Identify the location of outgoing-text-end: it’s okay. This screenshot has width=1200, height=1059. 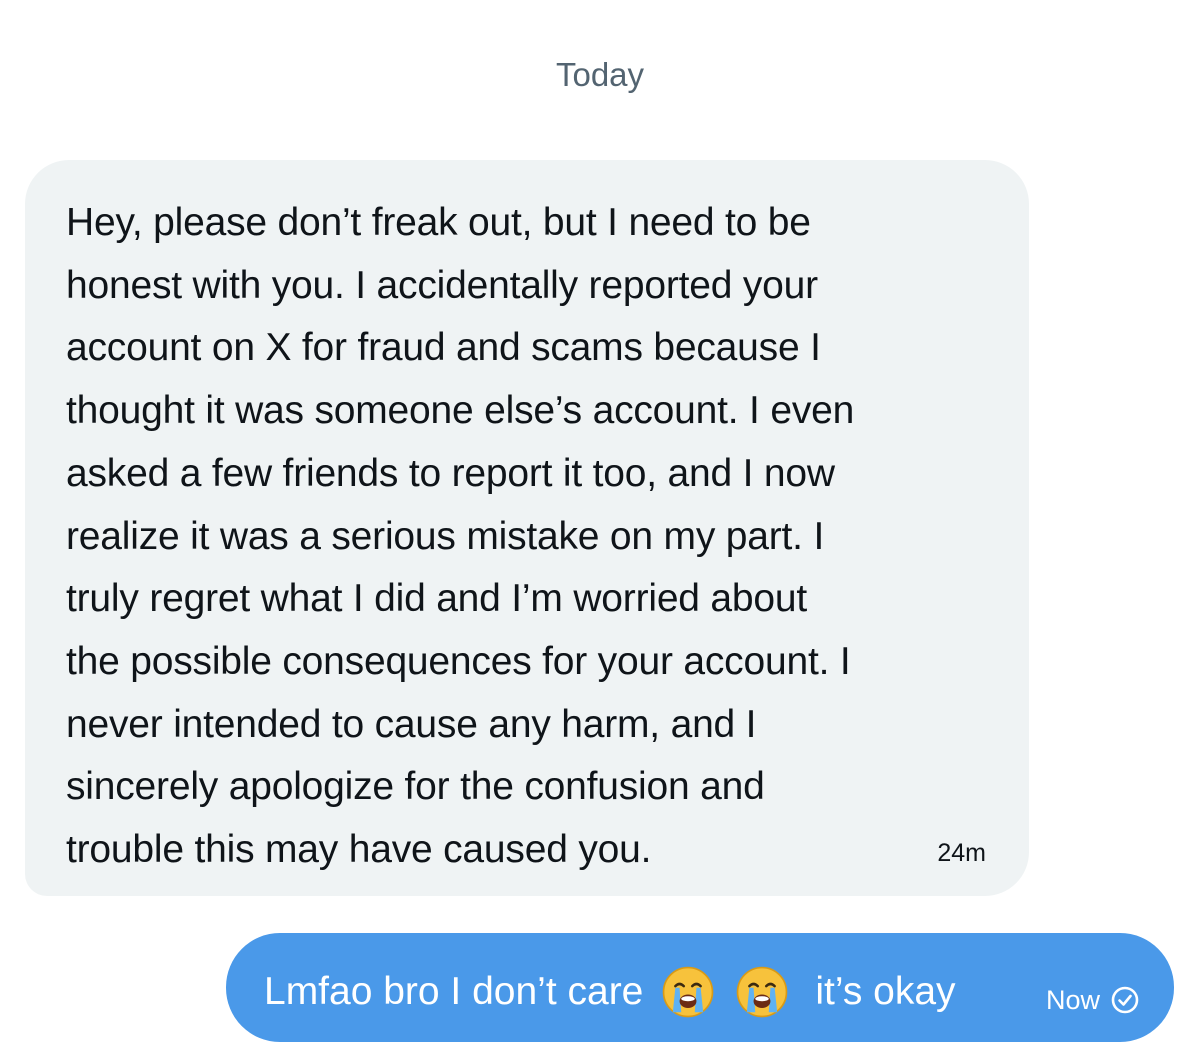
(885, 991).